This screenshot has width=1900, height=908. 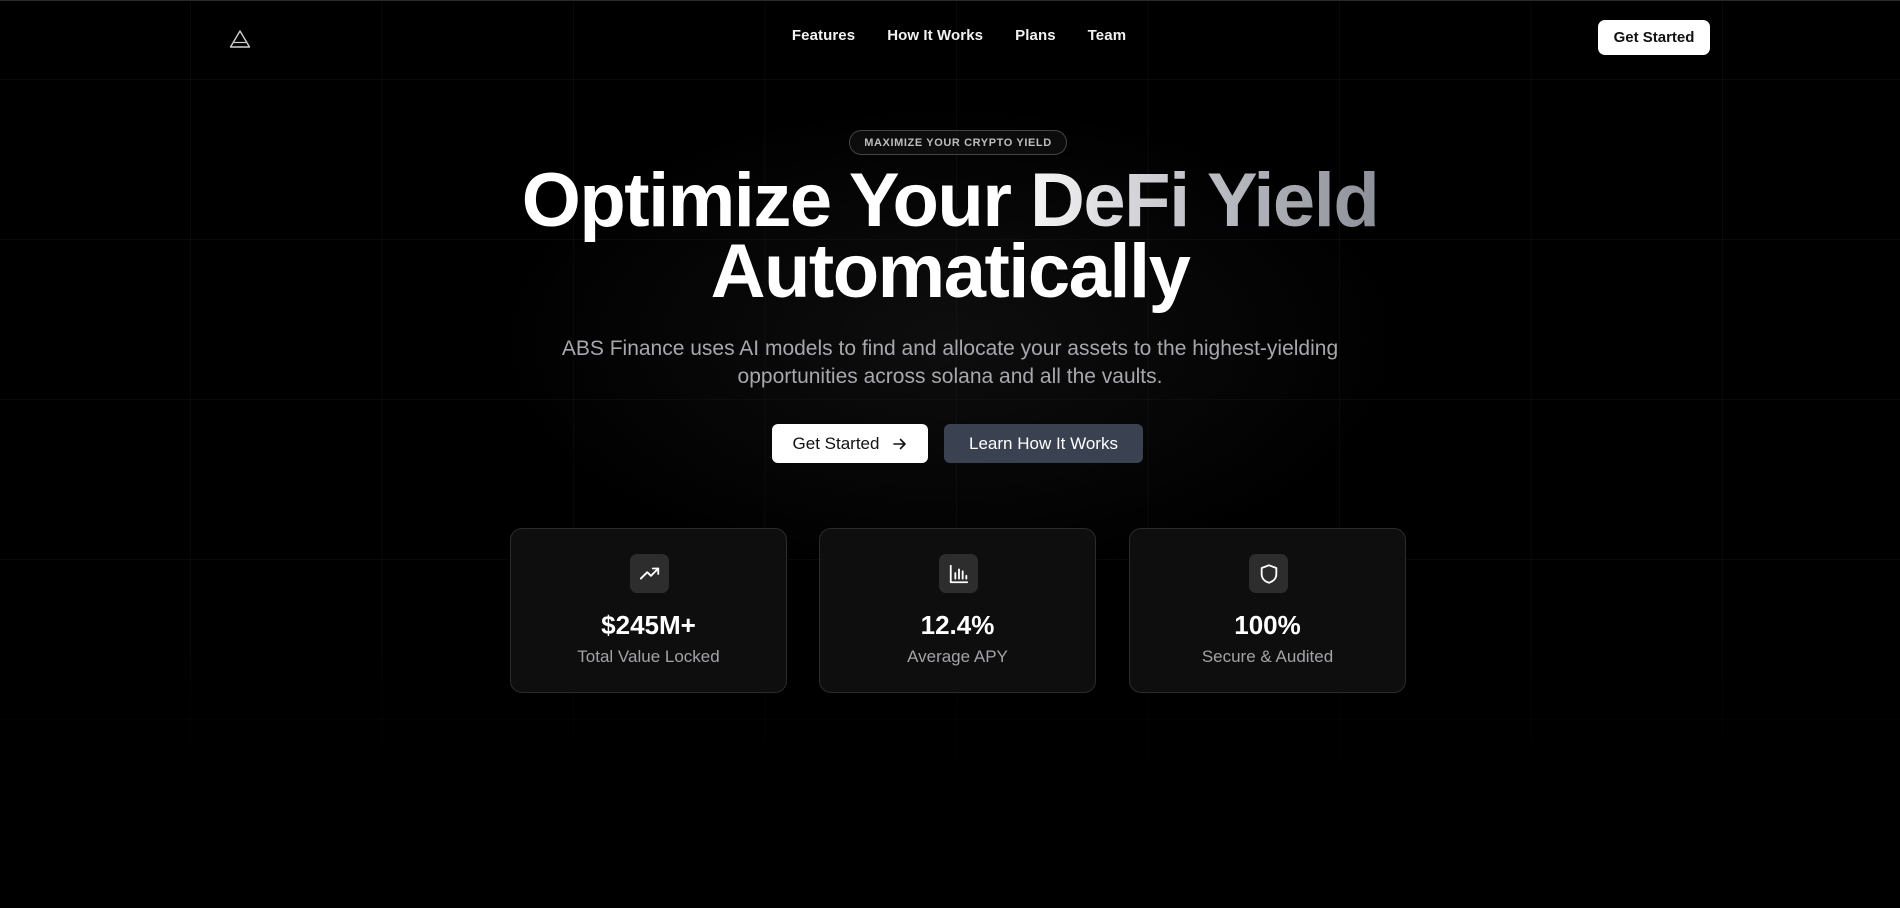 What do you see at coordinates (958, 573) in the screenshot?
I see `bar-chart-icon` at bounding box center [958, 573].